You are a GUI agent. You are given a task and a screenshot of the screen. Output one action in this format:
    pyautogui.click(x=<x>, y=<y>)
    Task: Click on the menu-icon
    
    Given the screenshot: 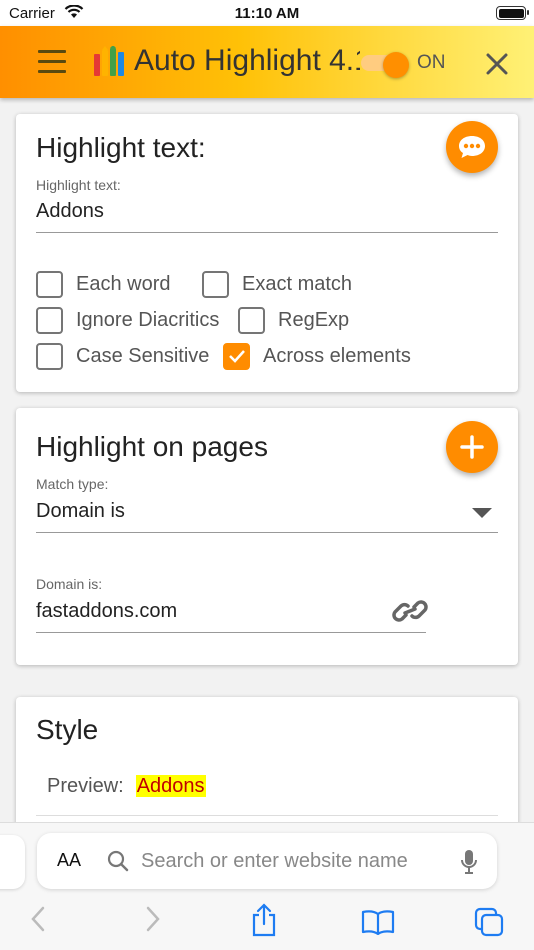 What is the action you would take?
    pyautogui.click(x=52, y=62)
    